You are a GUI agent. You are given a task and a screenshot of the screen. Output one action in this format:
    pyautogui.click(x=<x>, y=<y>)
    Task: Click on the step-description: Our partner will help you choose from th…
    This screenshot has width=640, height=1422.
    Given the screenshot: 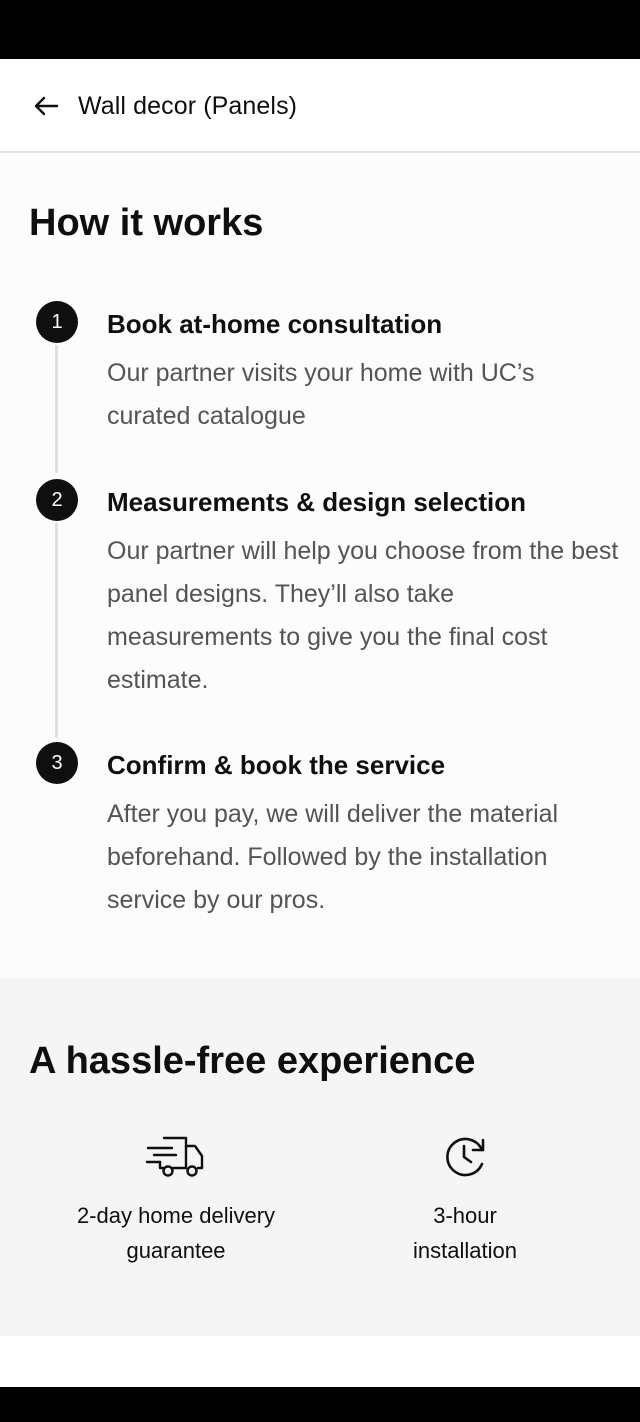 What is the action you would take?
    pyautogui.click(x=363, y=615)
    